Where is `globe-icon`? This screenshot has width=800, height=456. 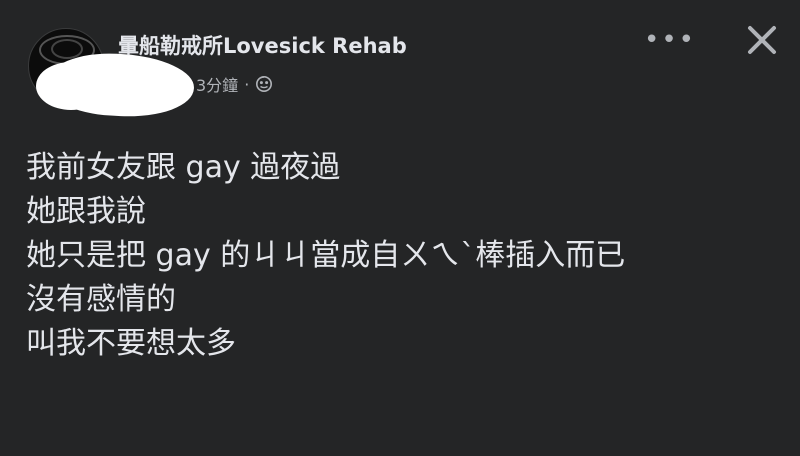 globe-icon is located at coordinates (264, 84).